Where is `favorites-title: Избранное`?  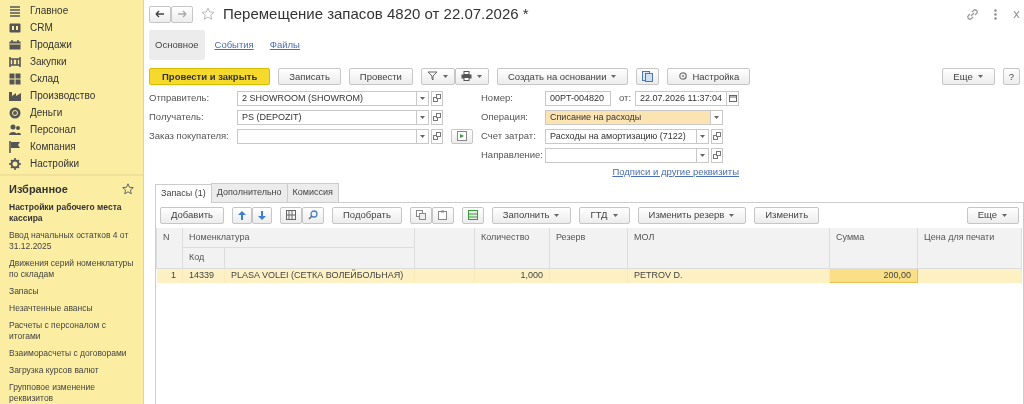
favorites-title: Избранное is located at coordinates (38, 189).